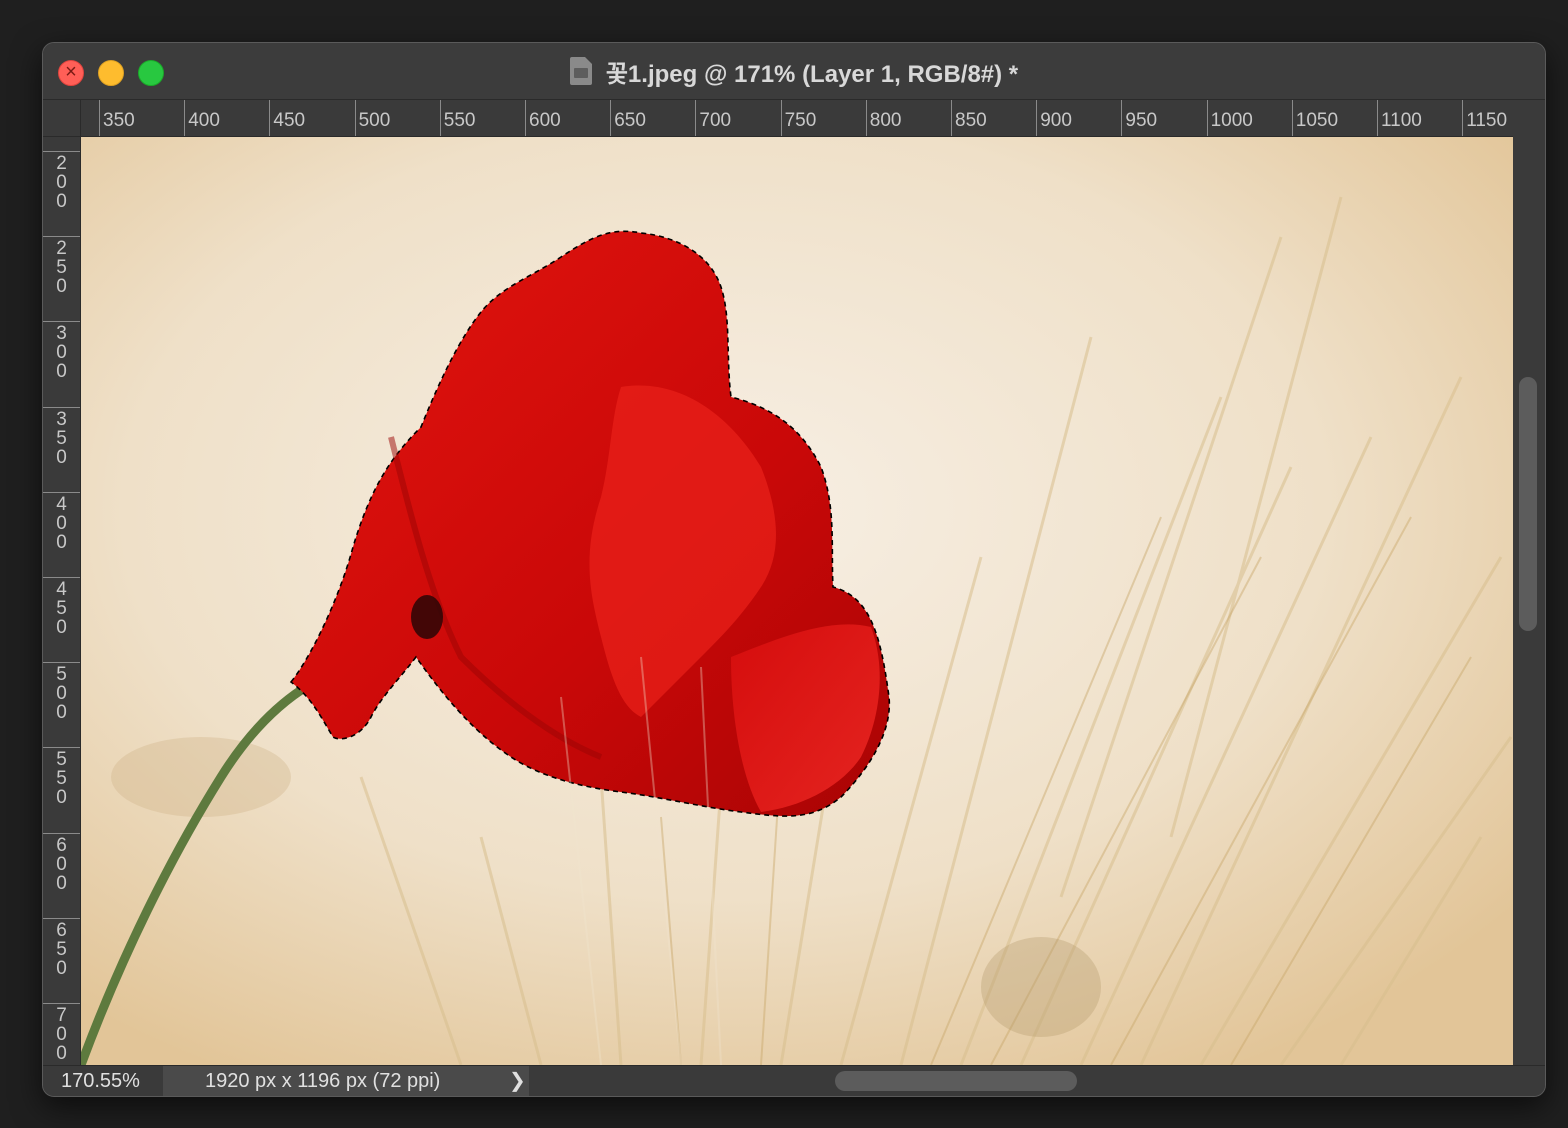 This screenshot has height=1128, width=1568. What do you see at coordinates (883, 118) in the screenshot?
I see `ruler-h-tick: 800` at bounding box center [883, 118].